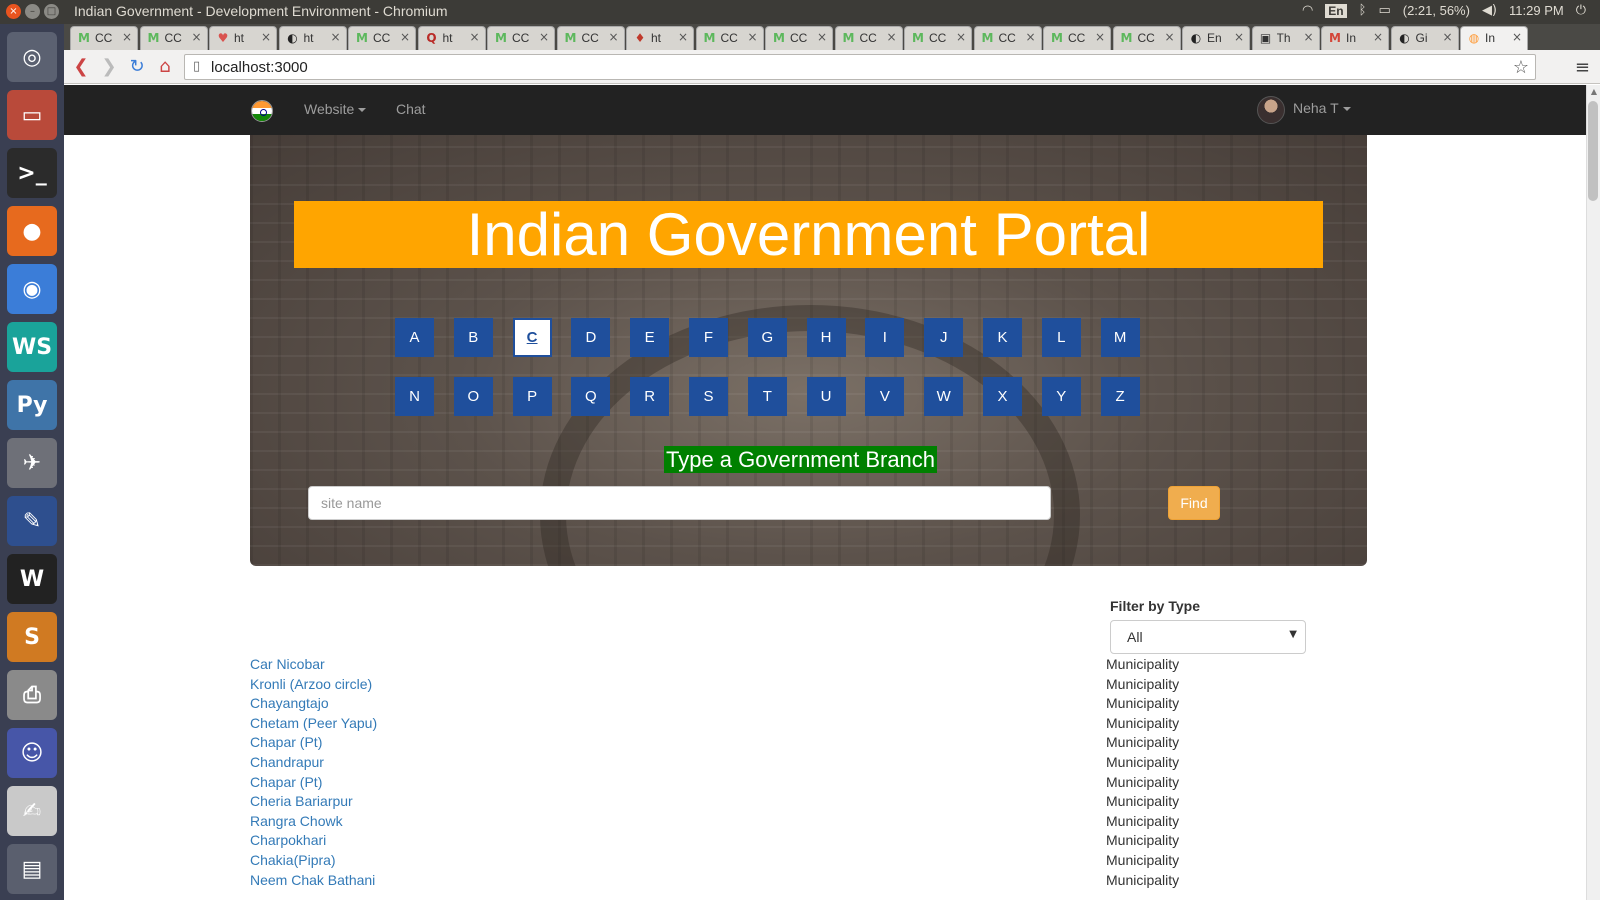 The image size is (1600, 900). What do you see at coordinates (1208, 637) in the screenshot?
I see `filter-type-select: All ▼` at bounding box center [1208, 637].